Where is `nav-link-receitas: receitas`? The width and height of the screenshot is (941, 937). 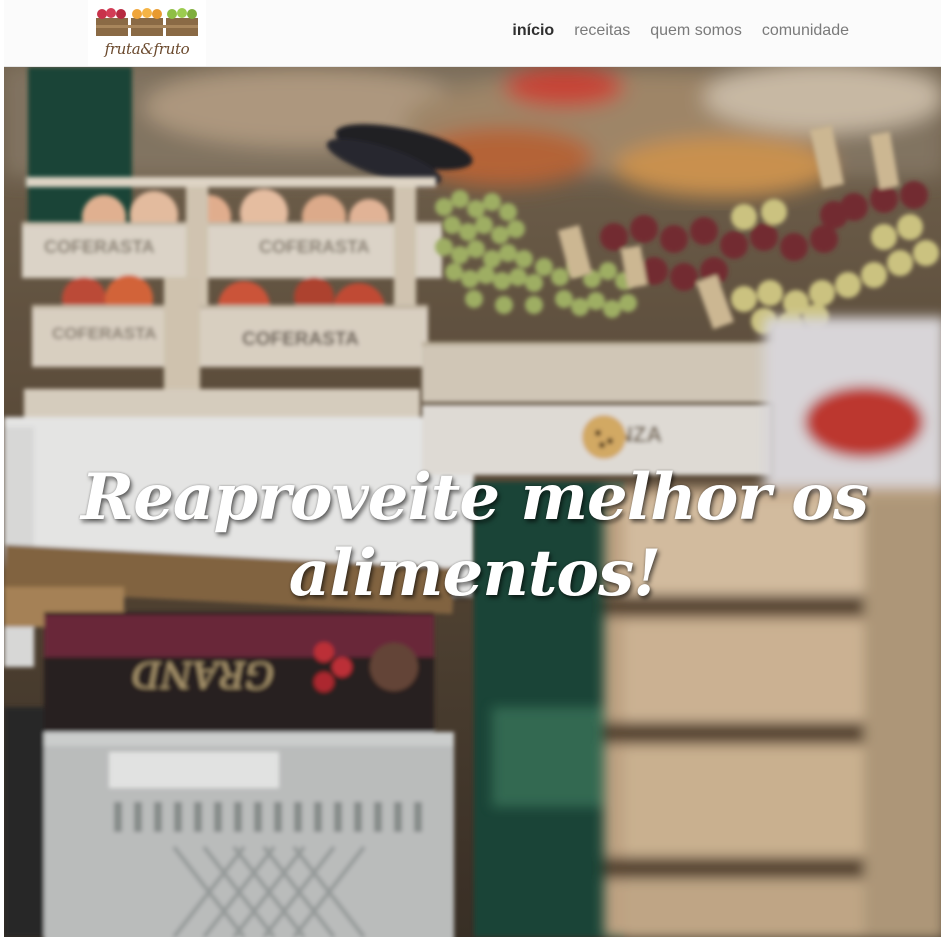
nav-link-receitas: receitas is located at coordinates (602, 31).